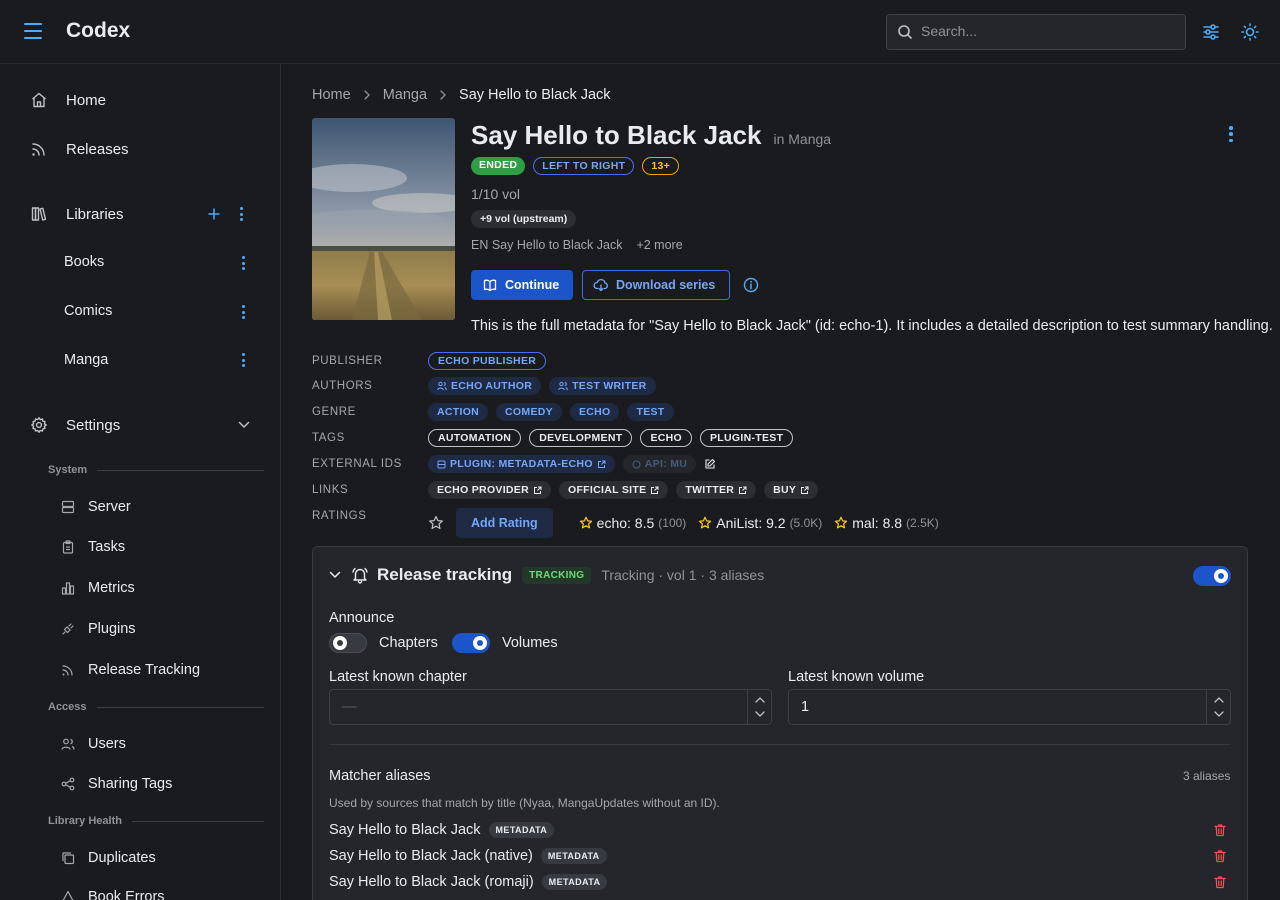  Describe the element at coordinates (504, 523) in the screenshot. I see `add-rating-button: Add Rating` at that location.